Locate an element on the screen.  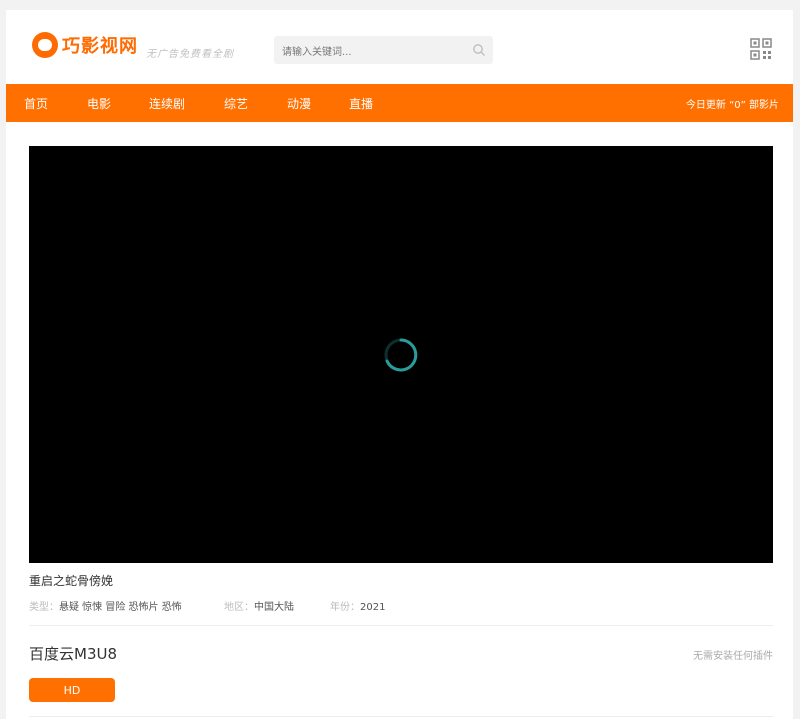
video-year: 年份：2021 is located at coordinates (357, 605).